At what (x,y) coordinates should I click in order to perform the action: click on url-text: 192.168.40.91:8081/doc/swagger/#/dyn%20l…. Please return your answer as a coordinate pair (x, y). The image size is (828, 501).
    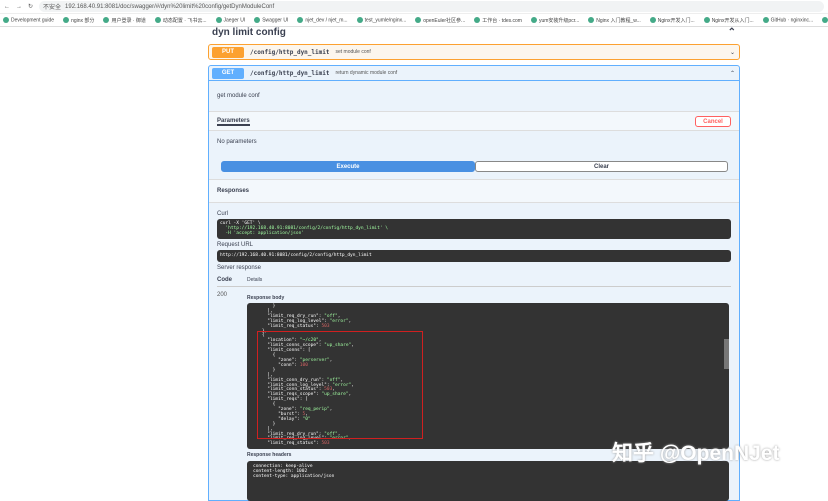
    Looking at the image, I should click on (170, 6).